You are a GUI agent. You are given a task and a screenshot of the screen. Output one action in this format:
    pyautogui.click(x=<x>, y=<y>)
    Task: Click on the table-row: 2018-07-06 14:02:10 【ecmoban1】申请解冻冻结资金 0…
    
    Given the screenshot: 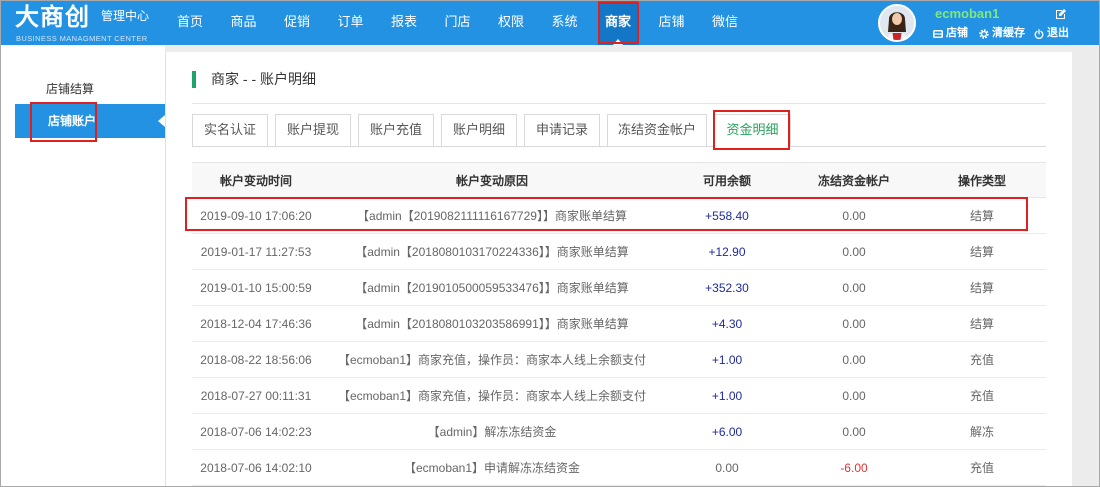 What is the action you would take?
    pyautogui.click(x=619, y=468)
    